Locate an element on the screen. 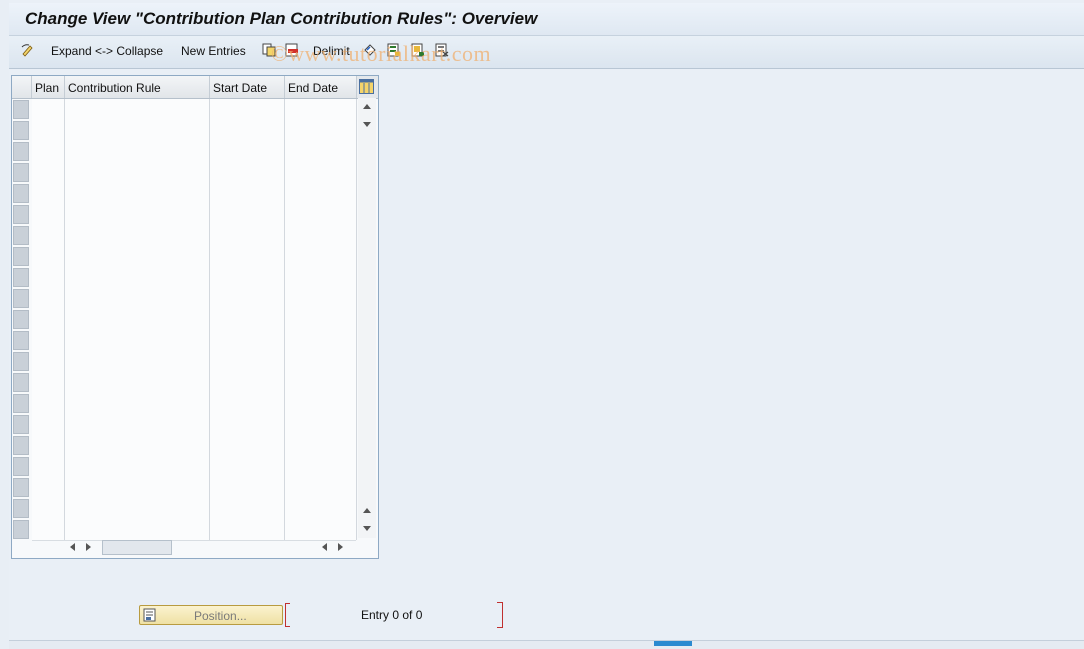 This screenshot has width=1084, height=649. expand-collapse-button: Expand <-> Collapse is located at coordinates (107, 51).